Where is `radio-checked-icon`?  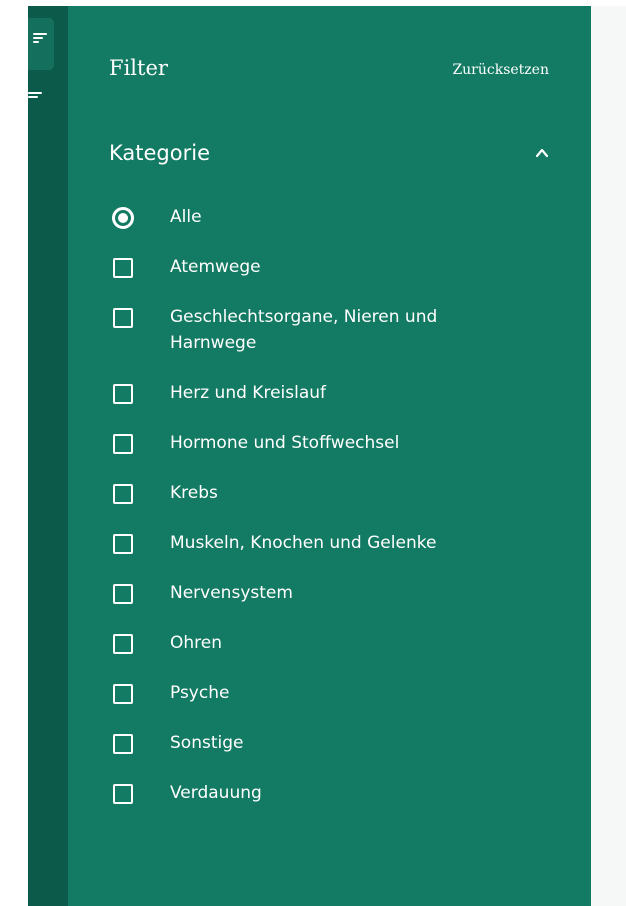 radio-checked-icon is located at coordinates (123, 218).